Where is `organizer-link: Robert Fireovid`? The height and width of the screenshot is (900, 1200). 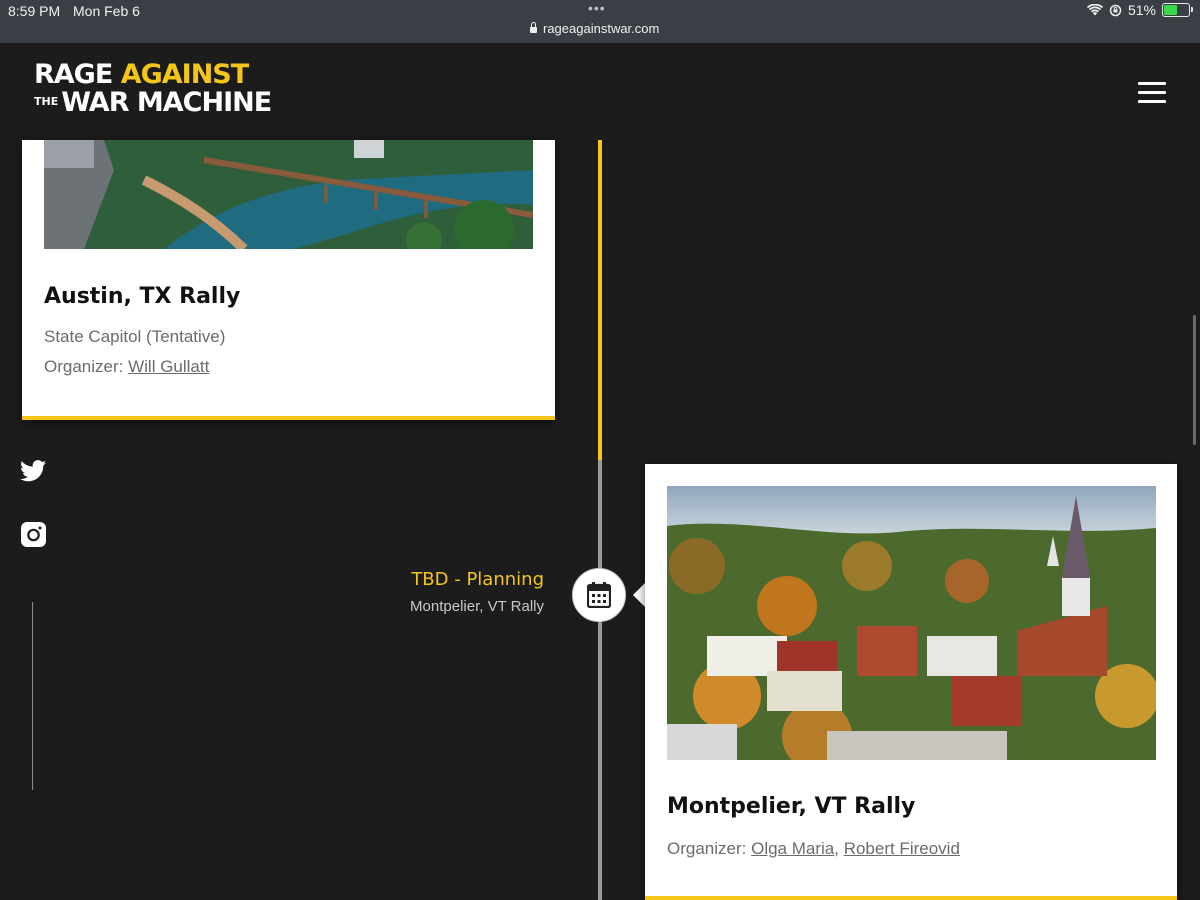 organizer-link: Robert Fireovid is located at coordinates (902, 848).